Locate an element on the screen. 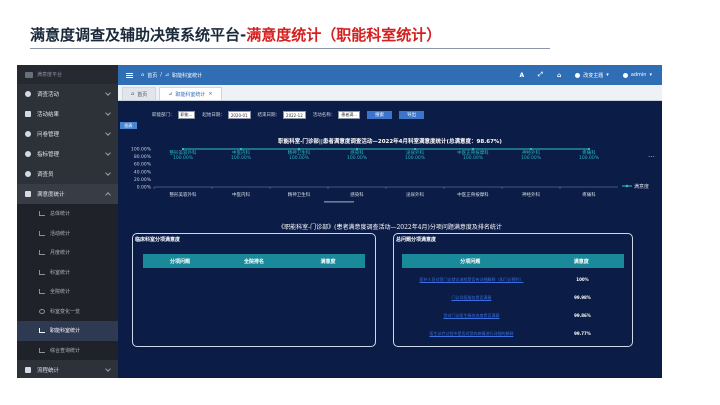  sidebar-subitem-query: 综合查询统计 is located at coordinates (67, 350).